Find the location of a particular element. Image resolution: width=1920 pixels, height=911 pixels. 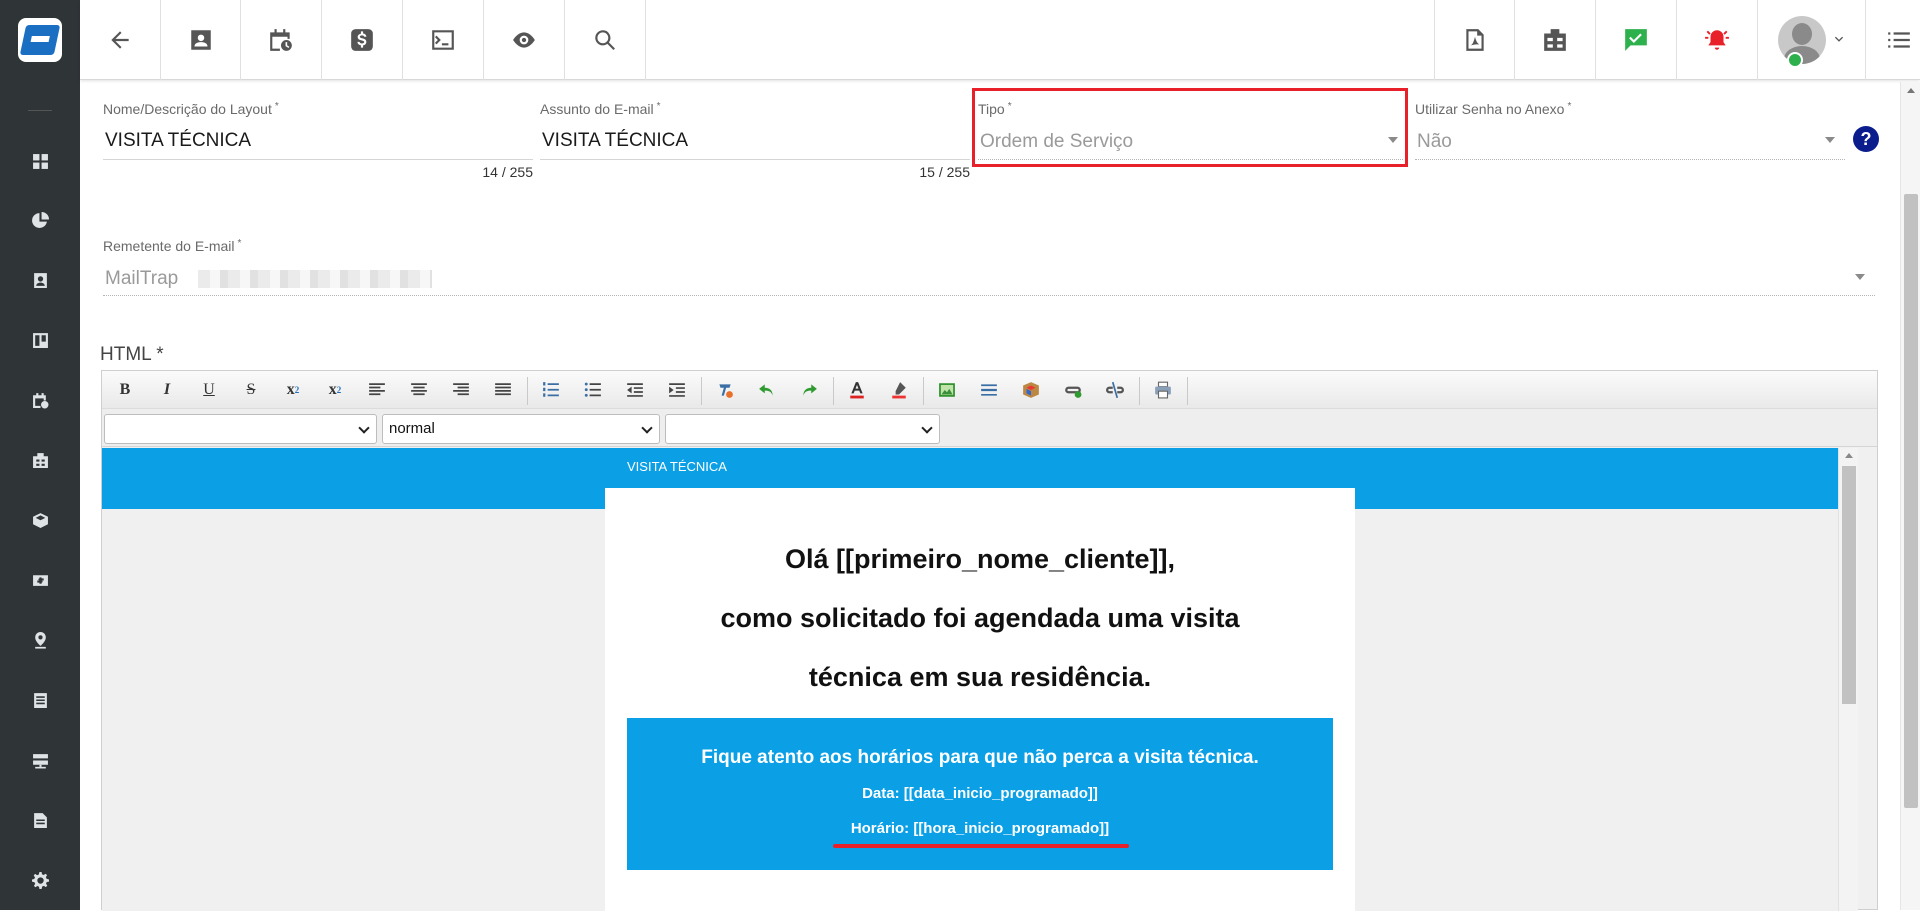

sender-select: MailTrap is located at coordinates (141, 279).